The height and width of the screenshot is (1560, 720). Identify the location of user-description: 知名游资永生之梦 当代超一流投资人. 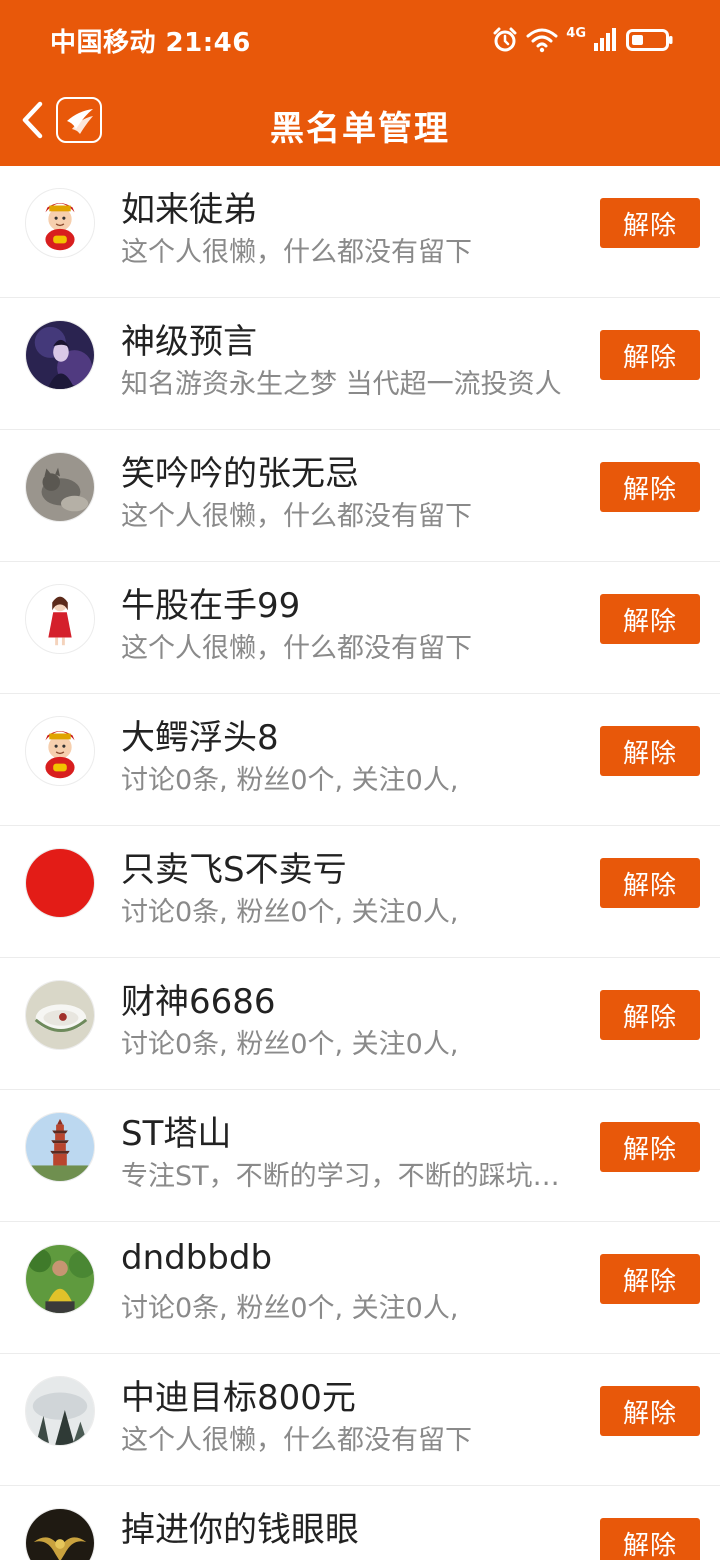
(341, 384).